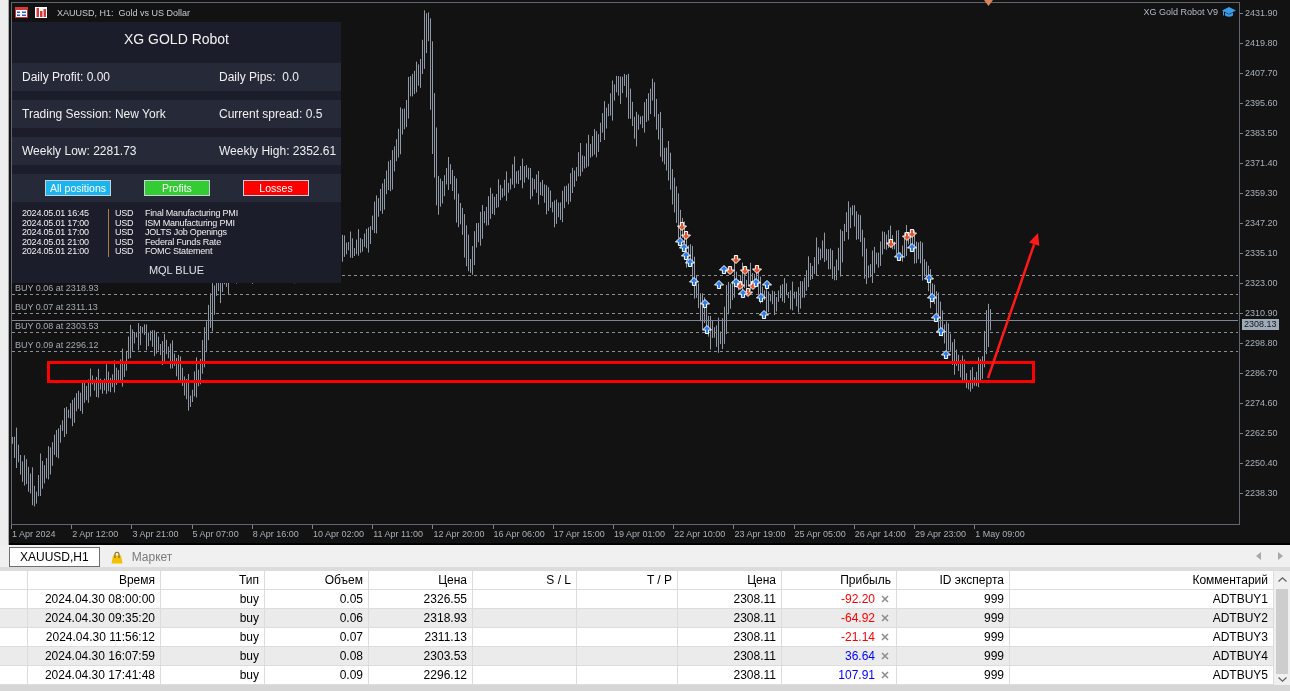 The width and height of the screenshot is (1290, 691). I want to click on profit-value: 107.91, so click(856, 675).